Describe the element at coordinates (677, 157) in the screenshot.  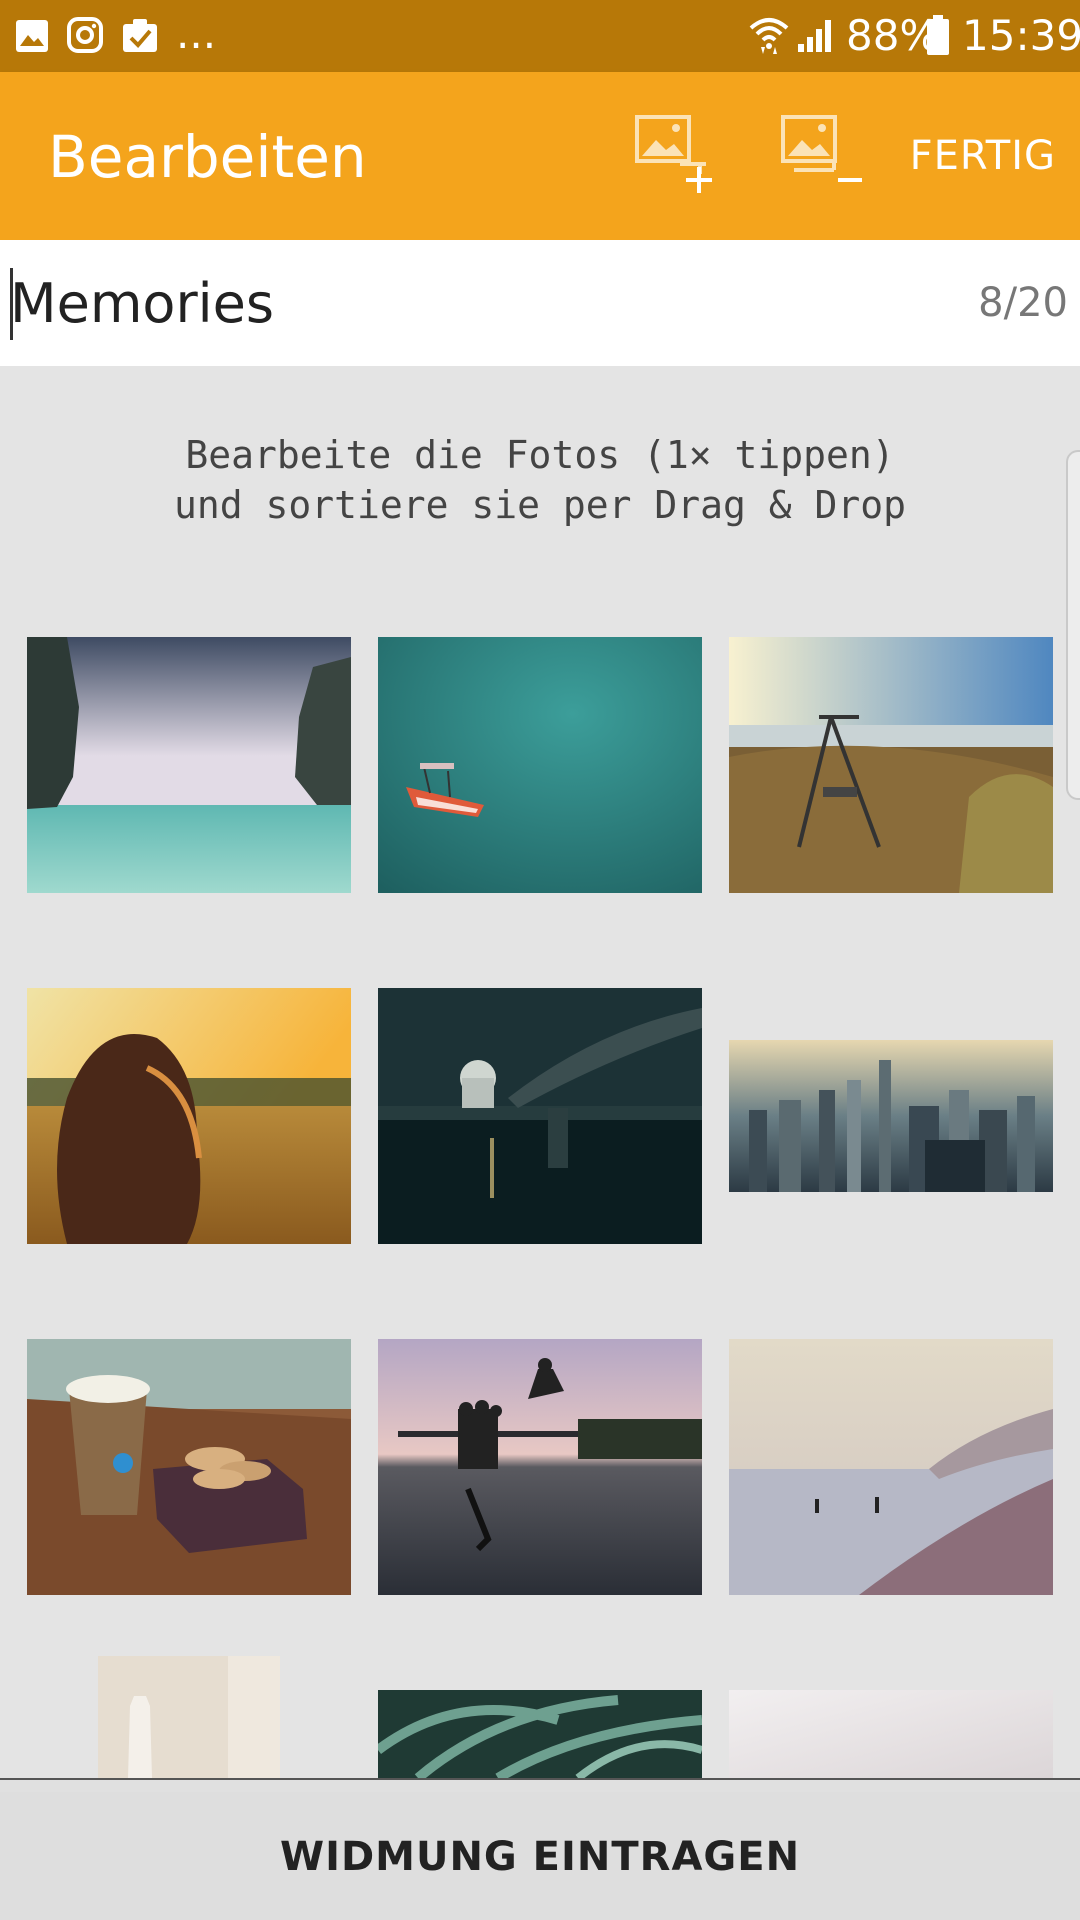
I see `add-photo-icon` at that location.